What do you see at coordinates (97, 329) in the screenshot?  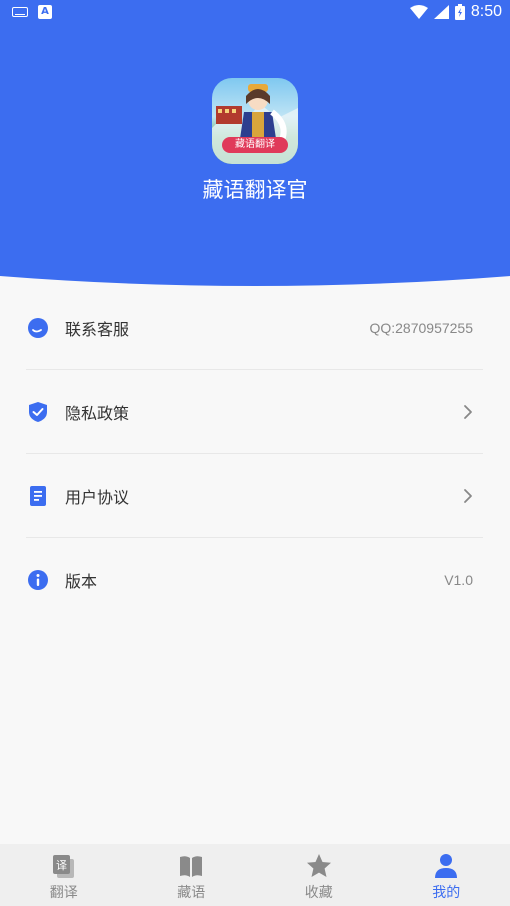 I see `menu-item-label: 联系客服` at bounding box center [97, 329].